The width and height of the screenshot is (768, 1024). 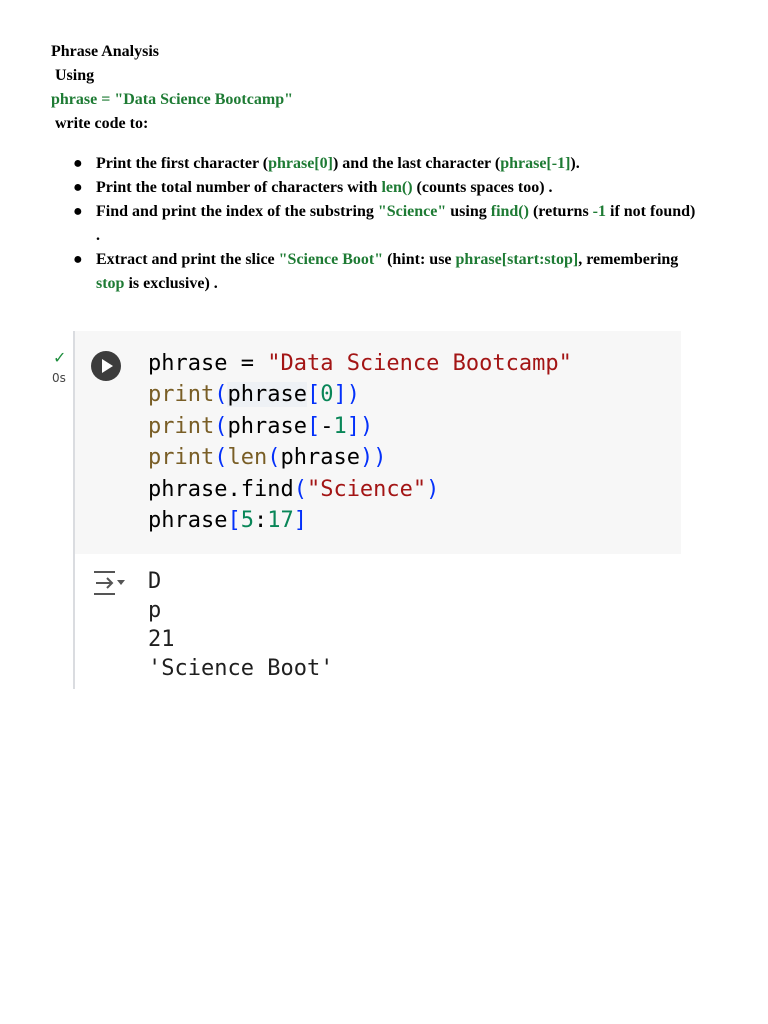 What do you see at coordinates (182, 163) in the screenshot?
I see `task-text: Print the first character (` at bounding box center [182, 163].